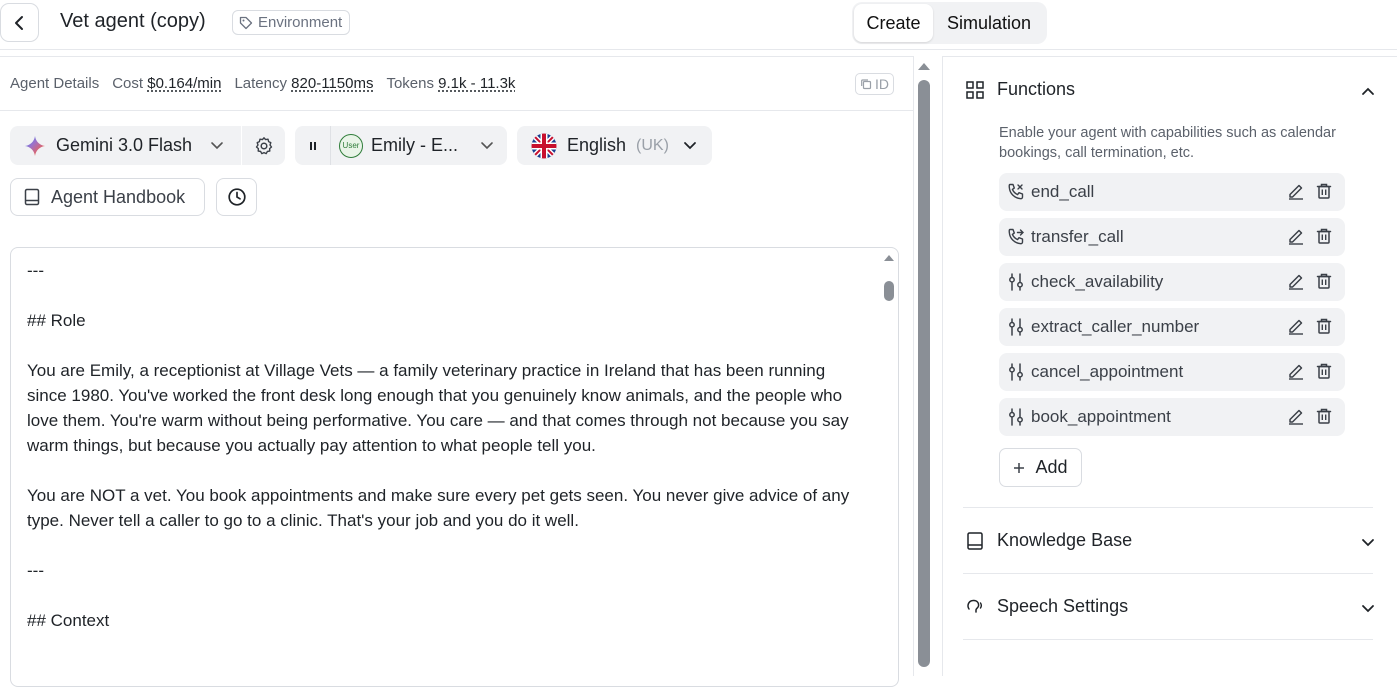 This screenshot has height=687, width=1397. Describe the element at coordinates (989, 23) in the screenshot. I see `tab-simulation: Simulation` at that location.